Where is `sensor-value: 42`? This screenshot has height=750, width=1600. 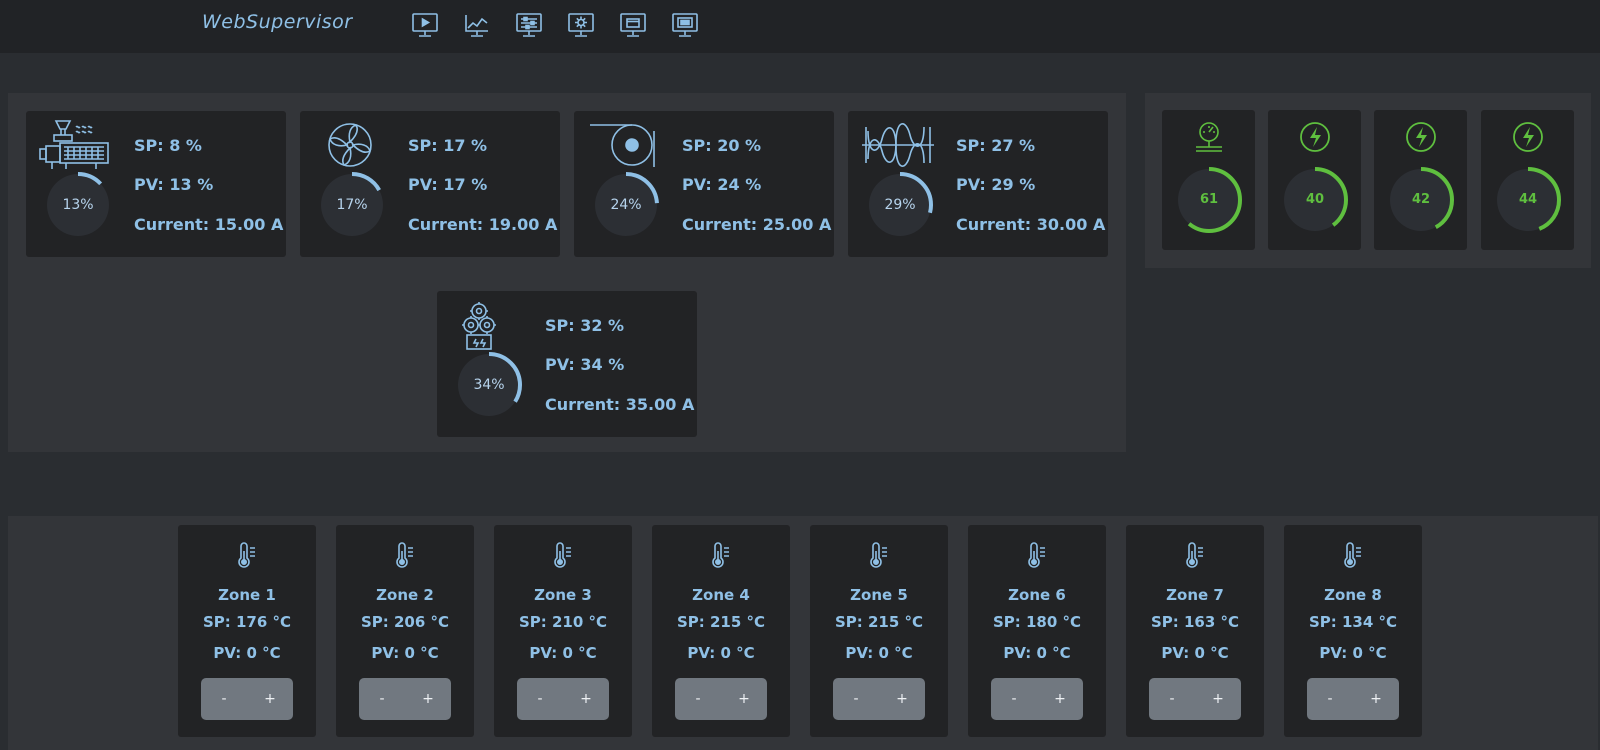
sensor-value: 42 is located at coordinates (1421, 199).